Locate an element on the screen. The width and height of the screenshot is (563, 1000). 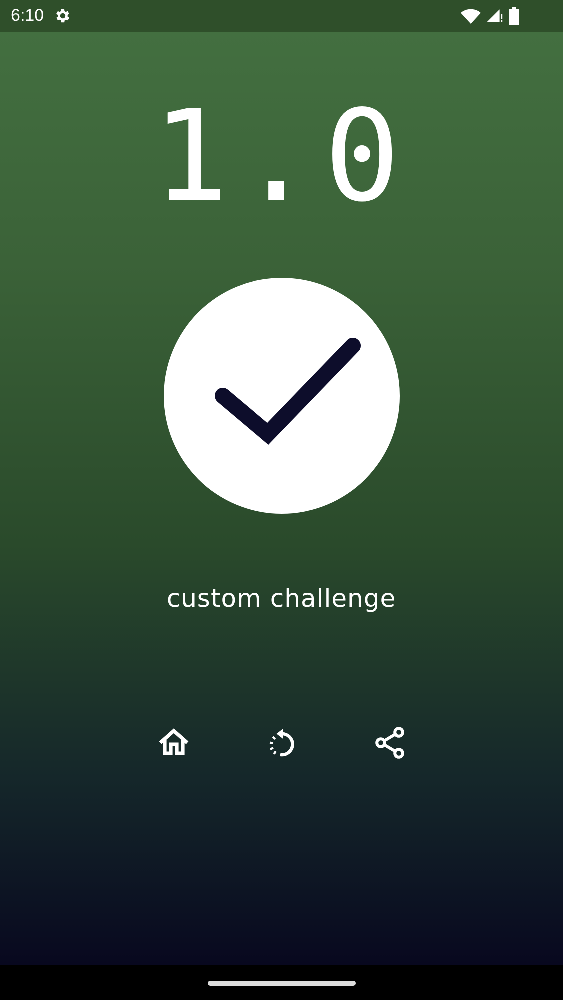
home-handle is located at coordinates (282, 983).